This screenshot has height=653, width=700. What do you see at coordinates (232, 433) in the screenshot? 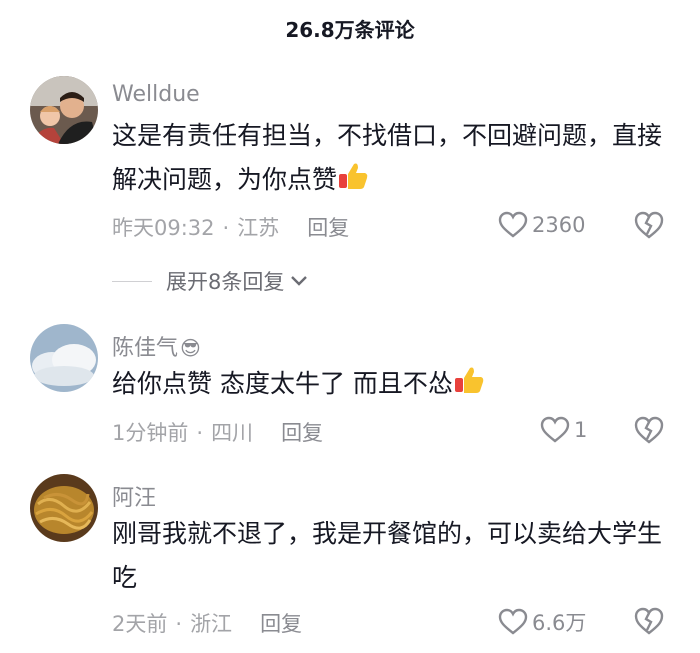
I see `comment-location: 四川` at bounding box center [232, 433].